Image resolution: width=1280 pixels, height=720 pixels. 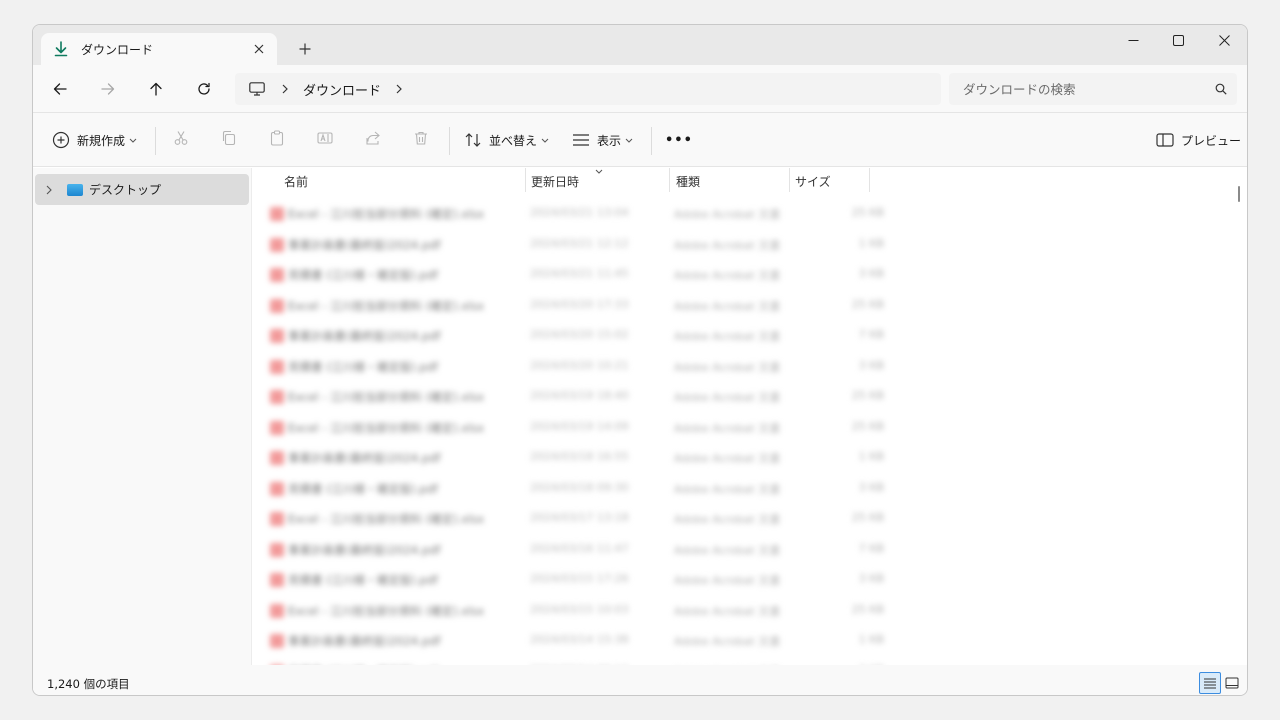 I want to click on copy-icon, so click(x=229, y=140).